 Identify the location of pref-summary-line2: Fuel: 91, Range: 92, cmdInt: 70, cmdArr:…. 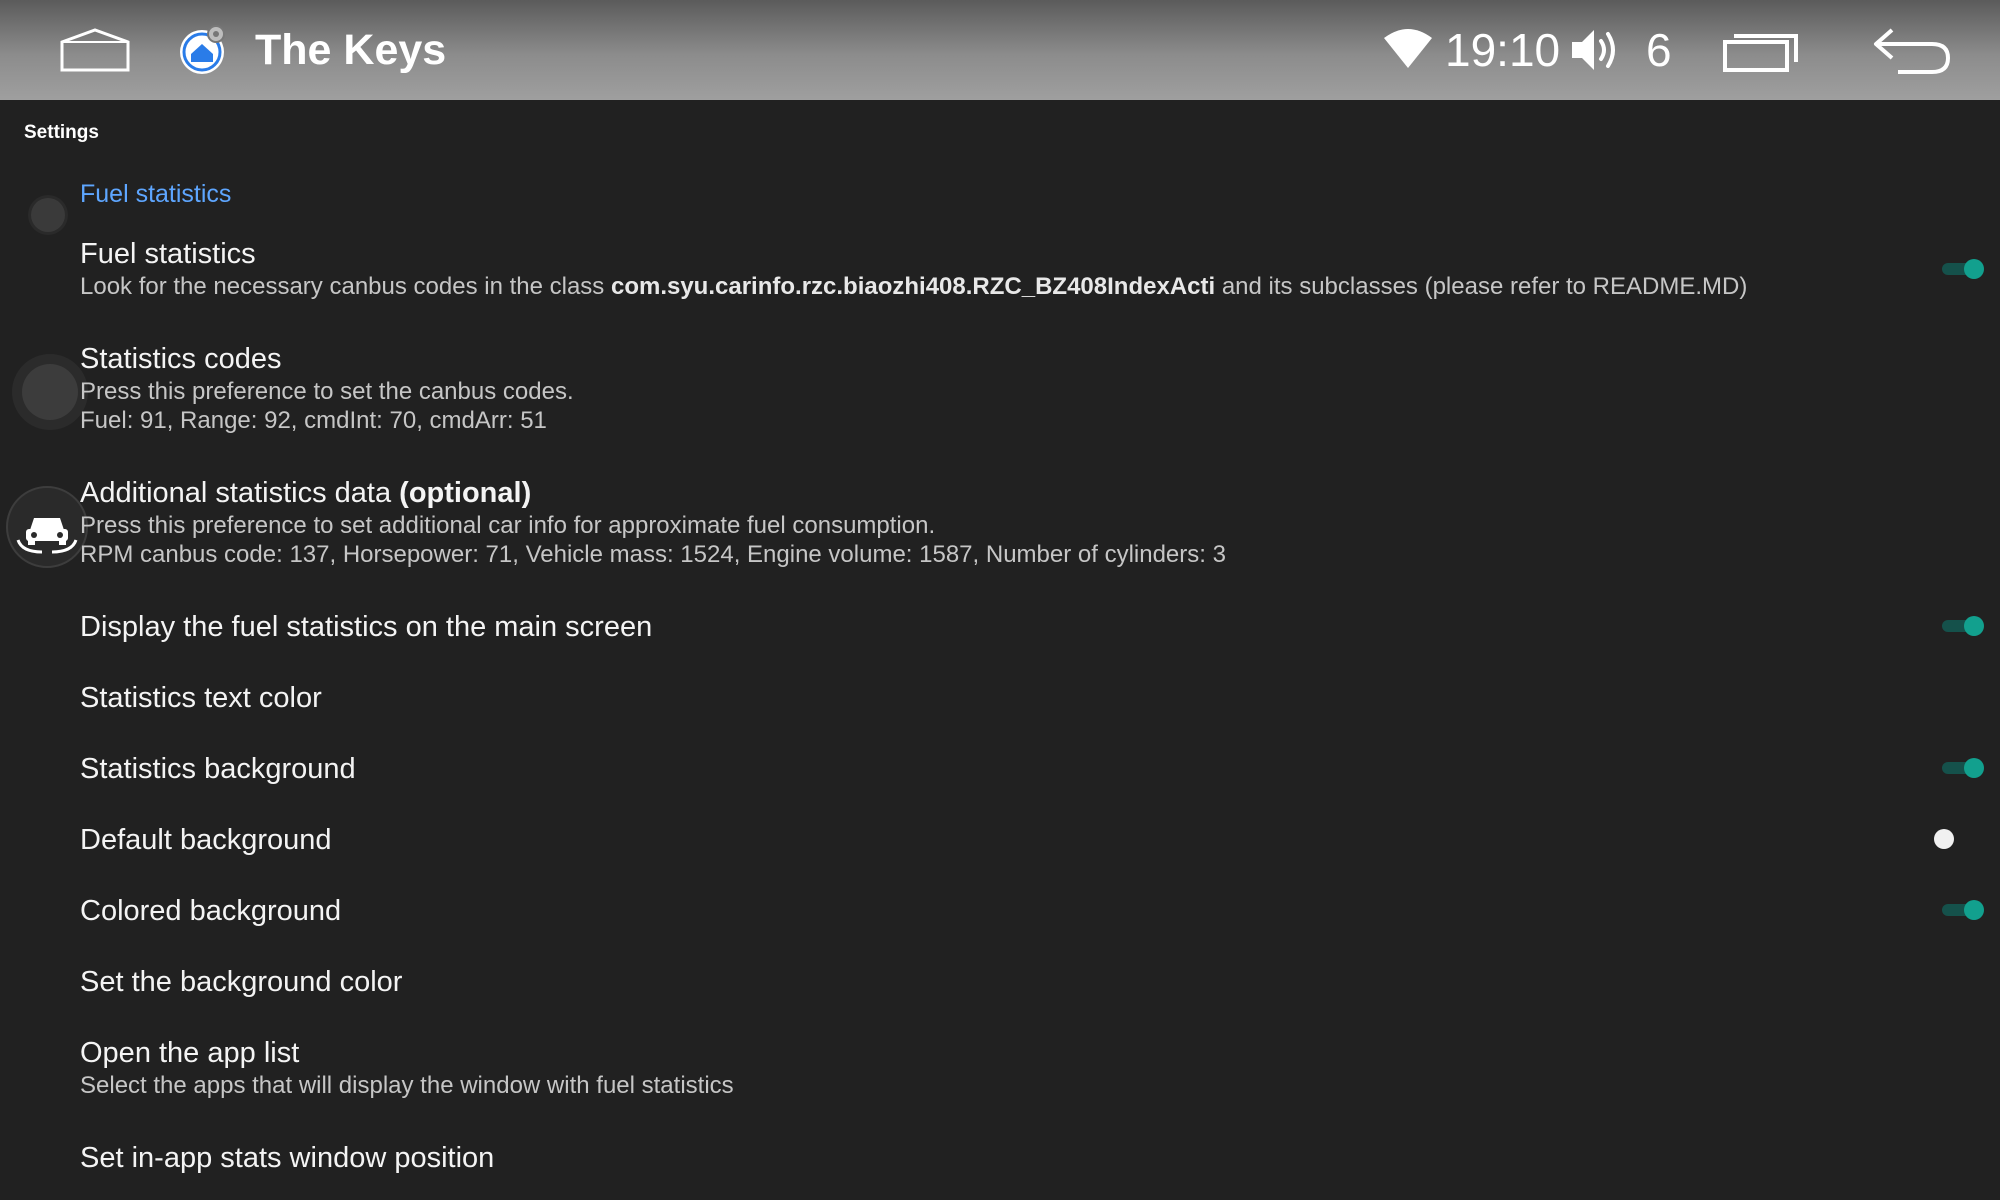
(313, 420).